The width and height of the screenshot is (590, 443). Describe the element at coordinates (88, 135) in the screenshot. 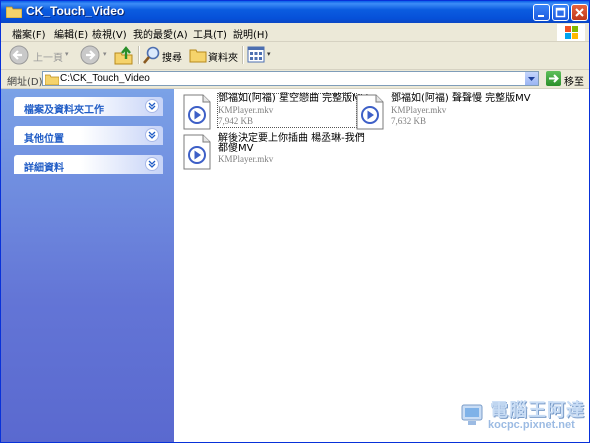

I see `other-places-panel: 其他位置` at that location.